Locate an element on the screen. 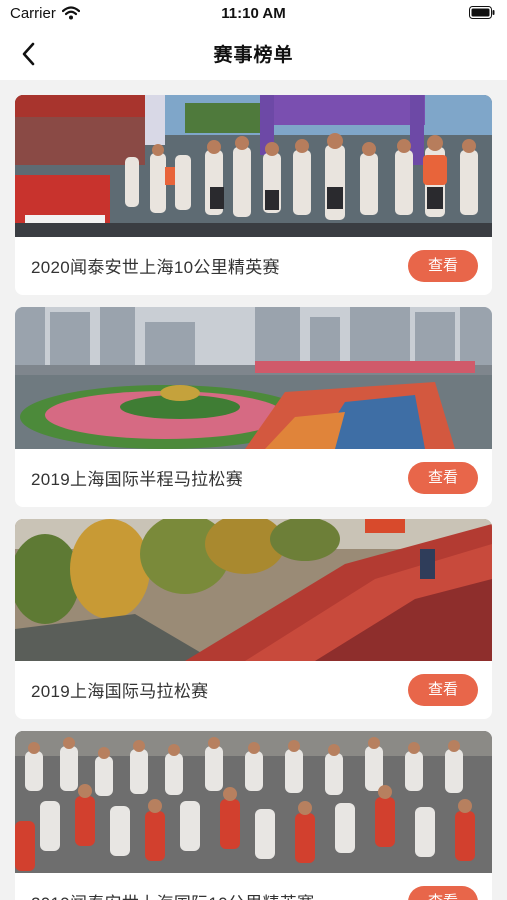 This screenshot has height=900, width=507. page-title: 赛事榜单 is located at coordinates (253, 55).